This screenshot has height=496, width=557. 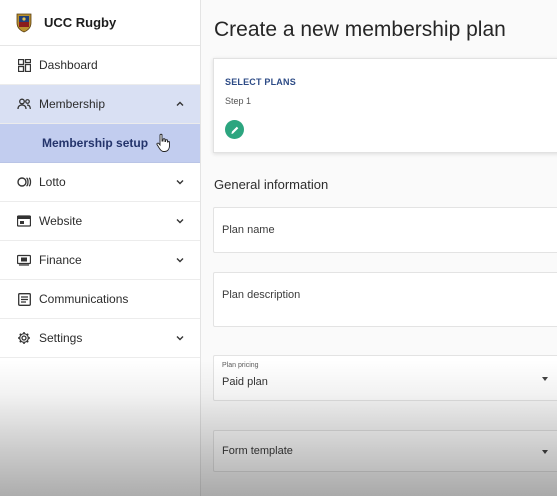 I want to click on website-icon, so click(x=24, y=221).